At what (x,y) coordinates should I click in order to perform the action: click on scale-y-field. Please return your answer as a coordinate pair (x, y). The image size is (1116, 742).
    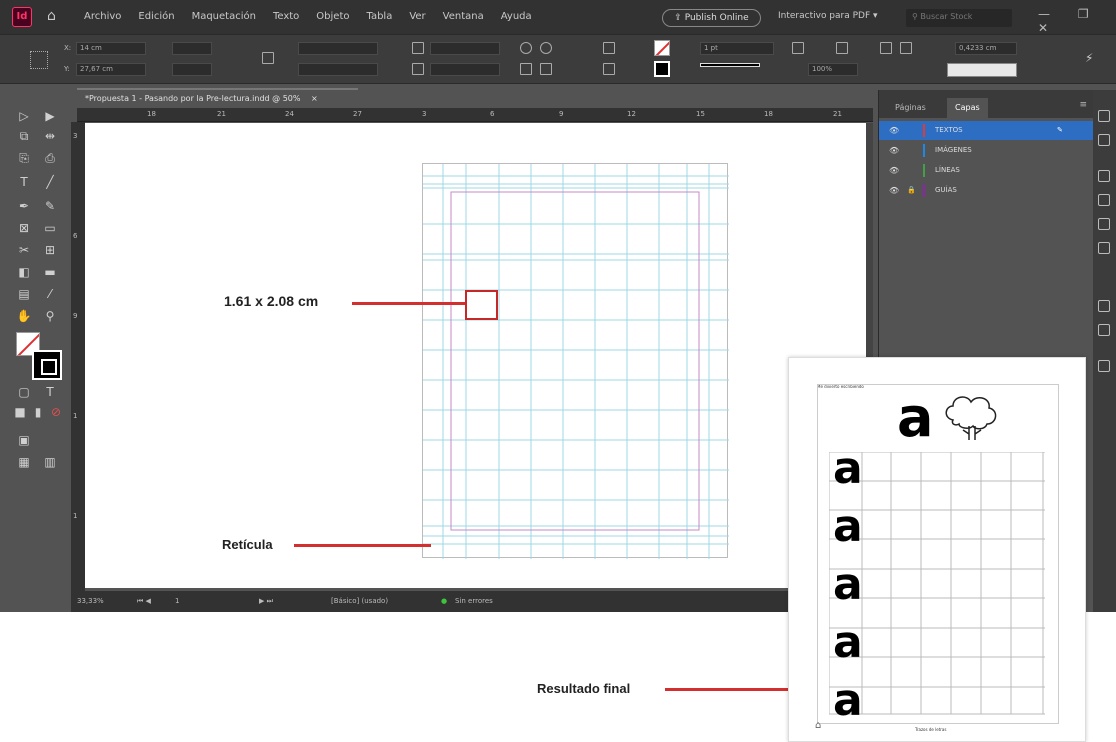
    Looking at the image, I should click on (338, 69).